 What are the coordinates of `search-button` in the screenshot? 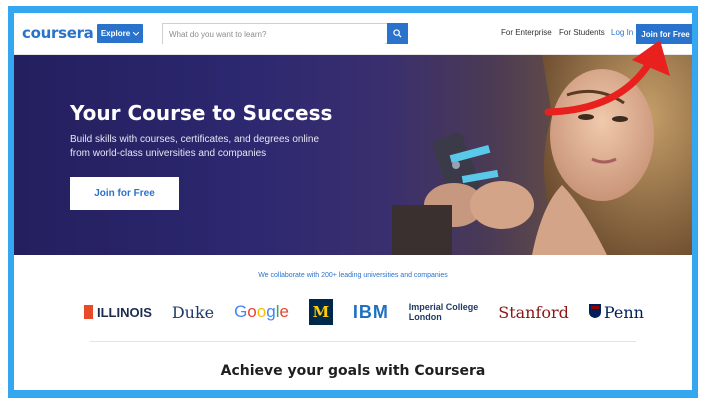 It's located at (397, 33).